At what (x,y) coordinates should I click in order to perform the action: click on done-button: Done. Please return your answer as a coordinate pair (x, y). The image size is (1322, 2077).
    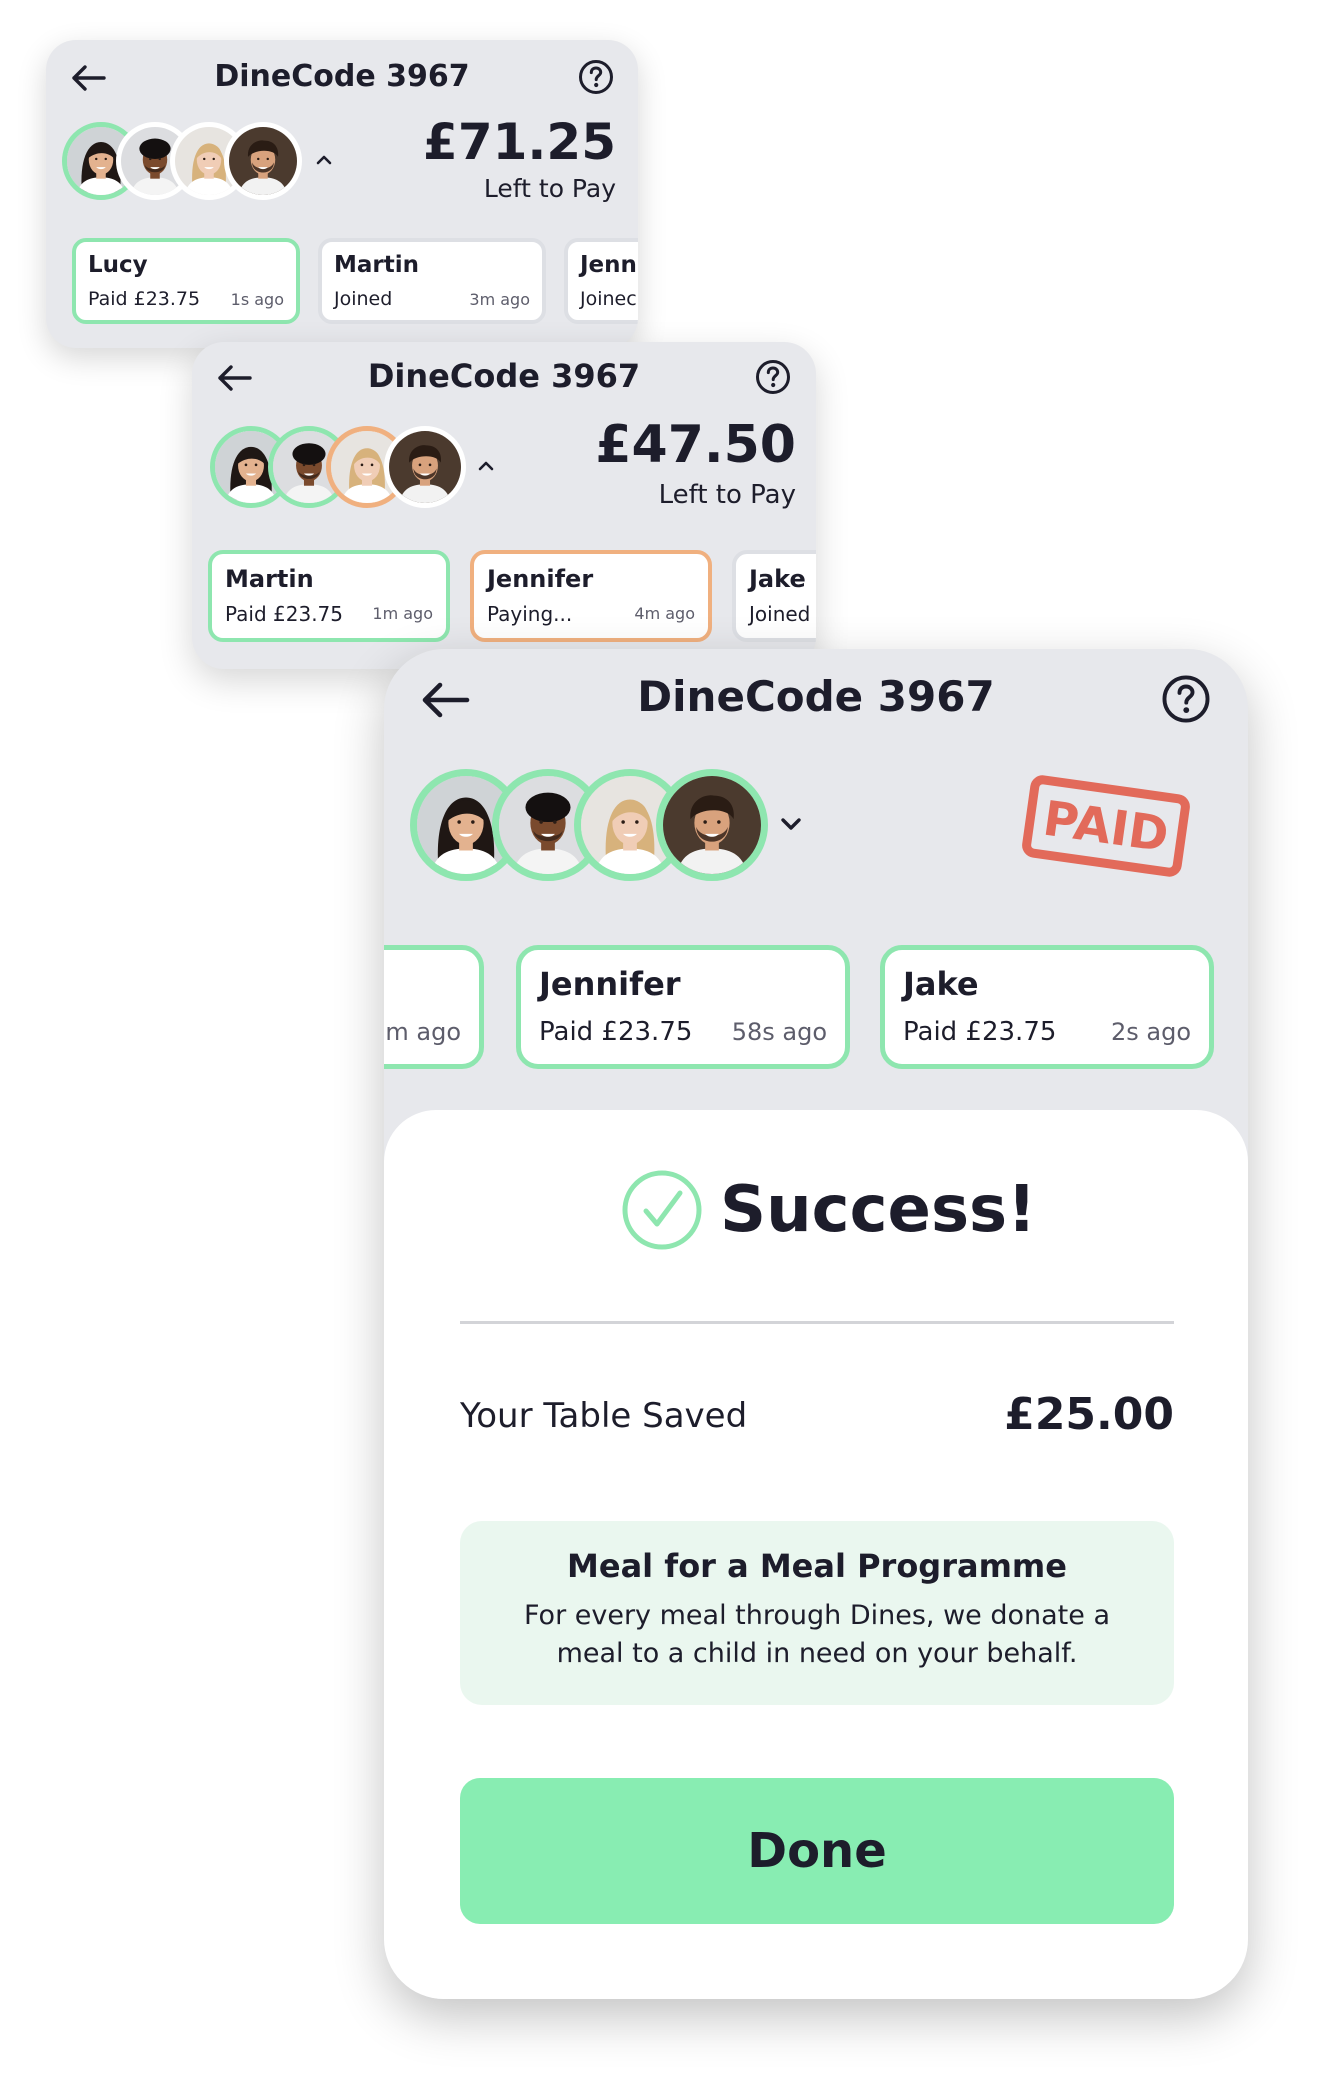
    Looking at the image, I should click on (817, 1851).